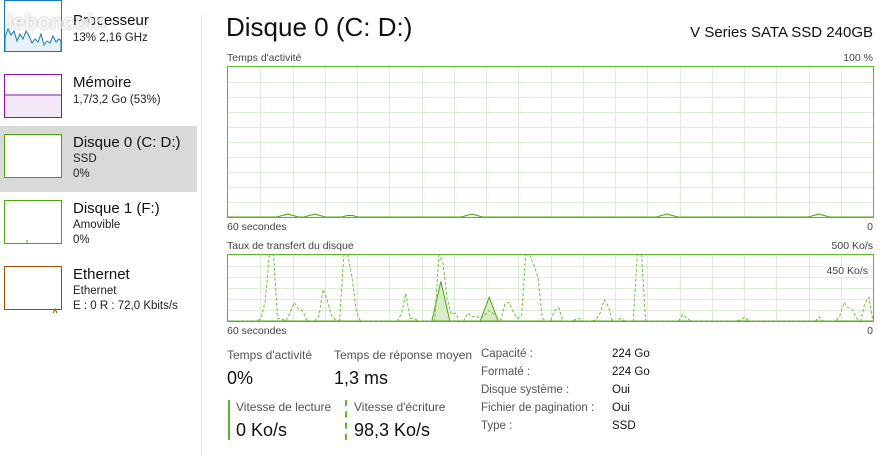 The image size is (893, 465). I want to click on transfer-time-label: 60 secondes, so click(257, 331).